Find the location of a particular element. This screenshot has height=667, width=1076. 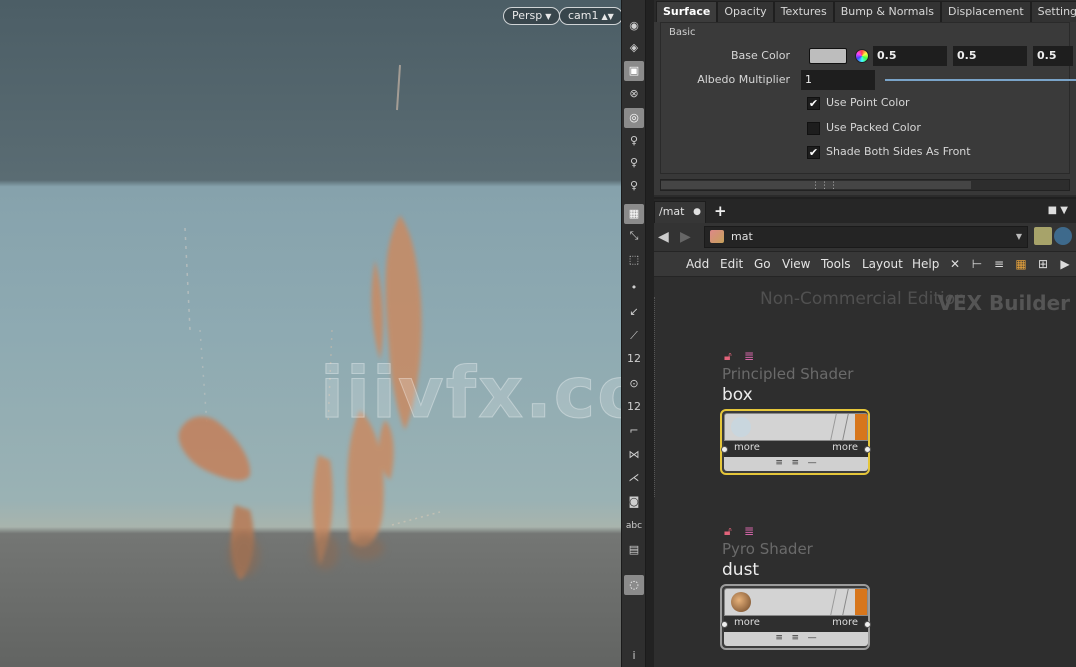

scrollbar-thumb: ⋮⋮⋮ is located at coordinates (816, 186).